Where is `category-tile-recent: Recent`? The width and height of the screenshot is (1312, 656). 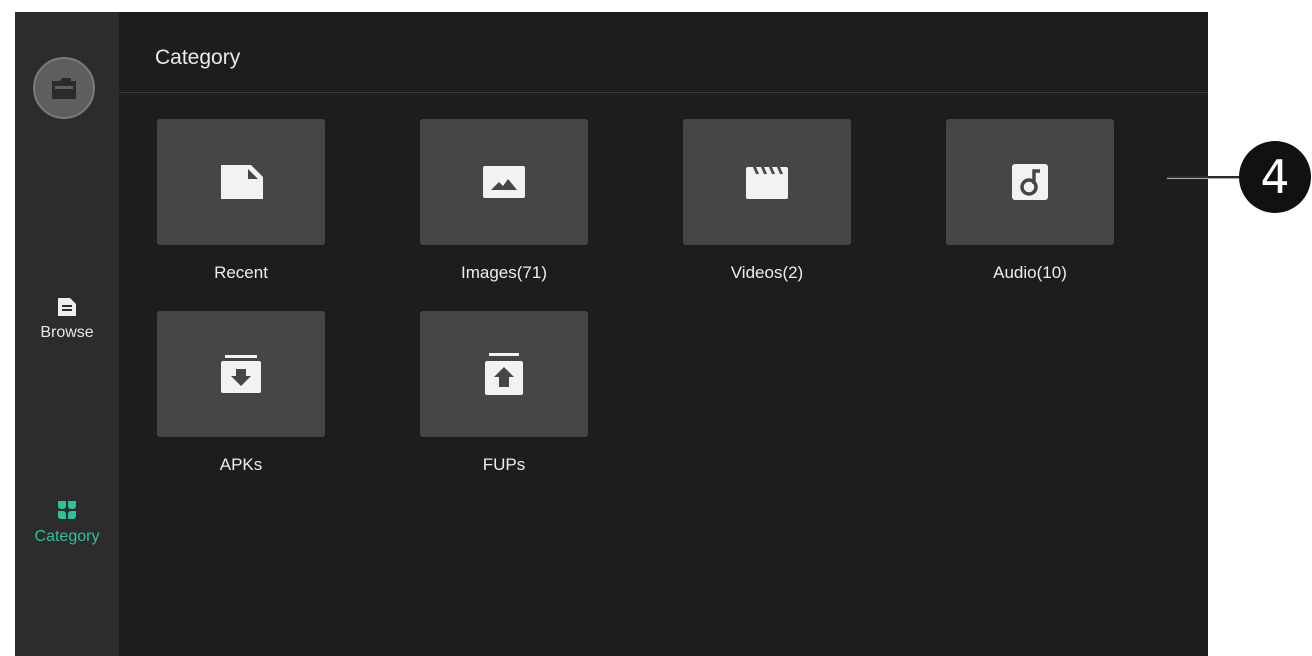
category-tile-recent: Recent is located at coordinates (241, 201).